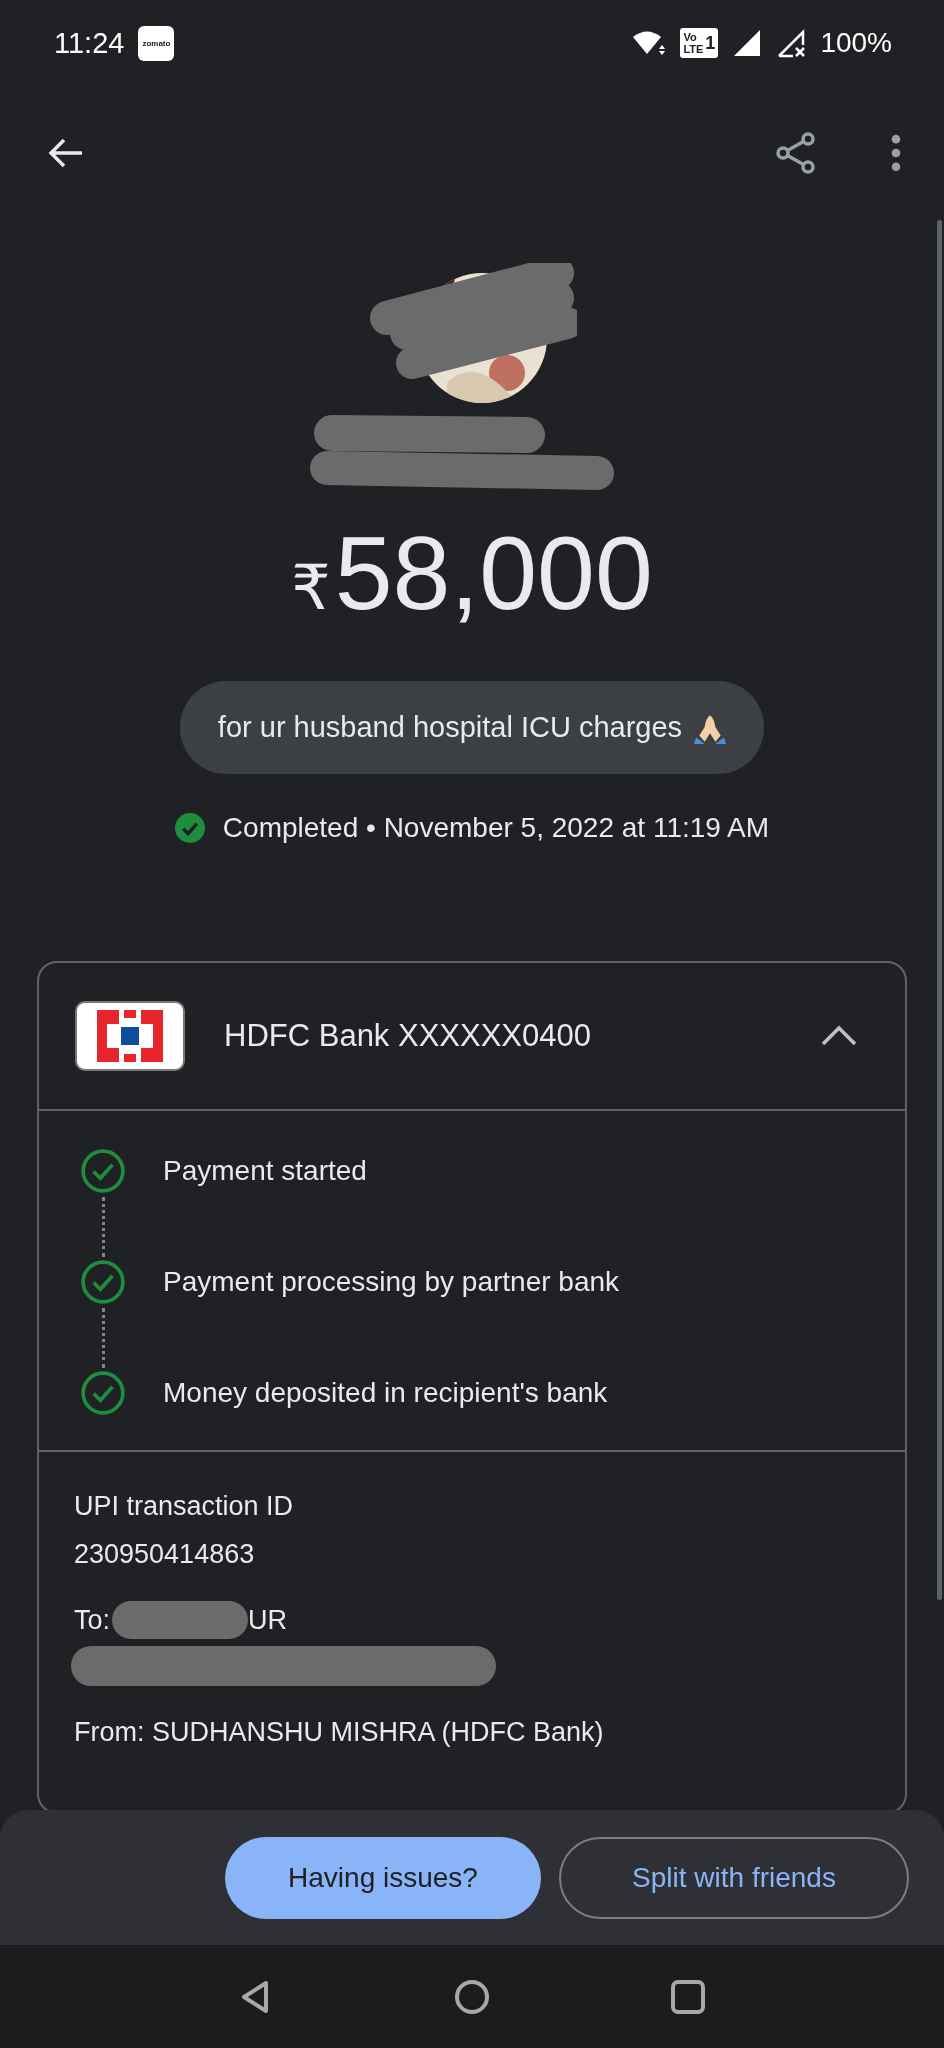  Describe the element at coordinates (265, 1171) in the screenshot. I see `step-label: Payment started` at that location.